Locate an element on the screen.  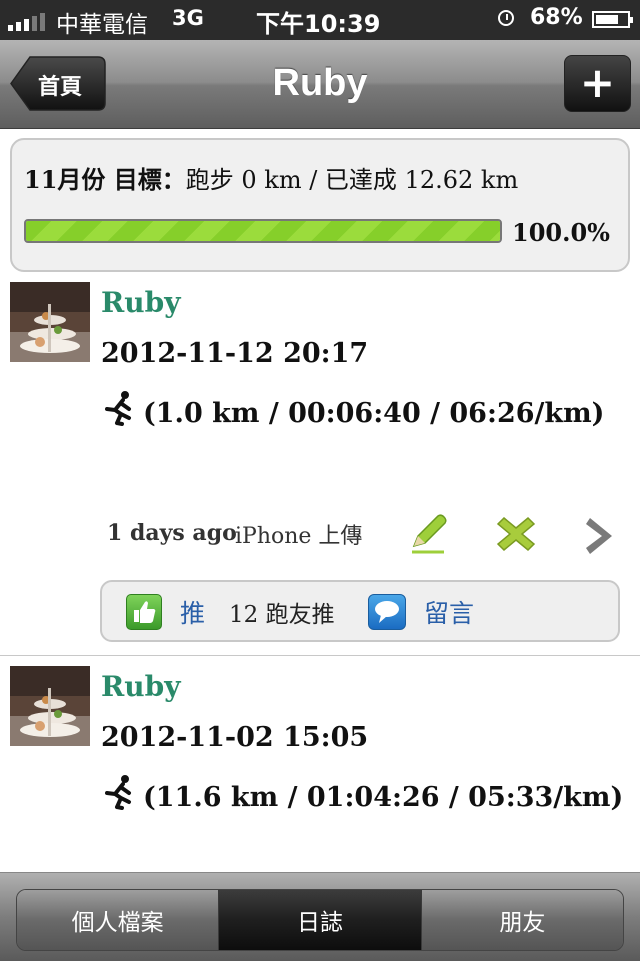
goal-progress-percent: 100.0% is located at coordinates (561, 232).